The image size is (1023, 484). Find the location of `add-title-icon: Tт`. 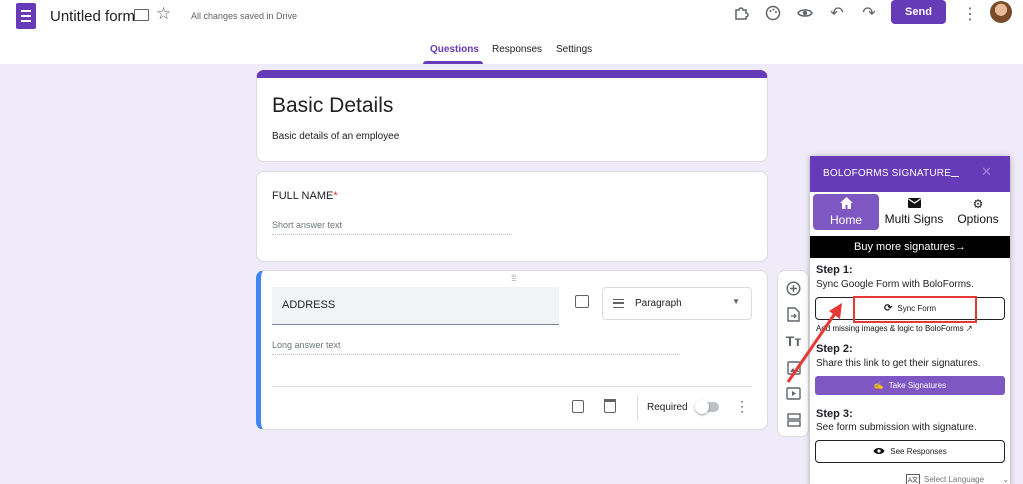

add-title-icon: Tт is located at coordinates (793, 340).